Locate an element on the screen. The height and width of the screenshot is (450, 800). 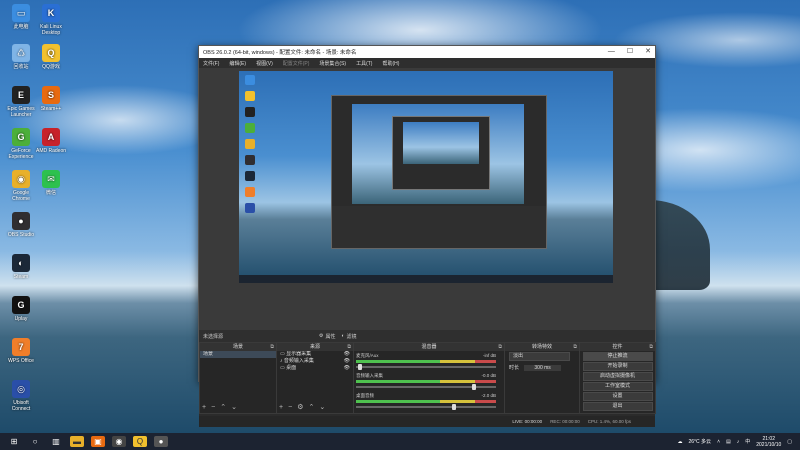
source-item: ♪ 音频输入采集 👁 is located at coordinates (315, 361).